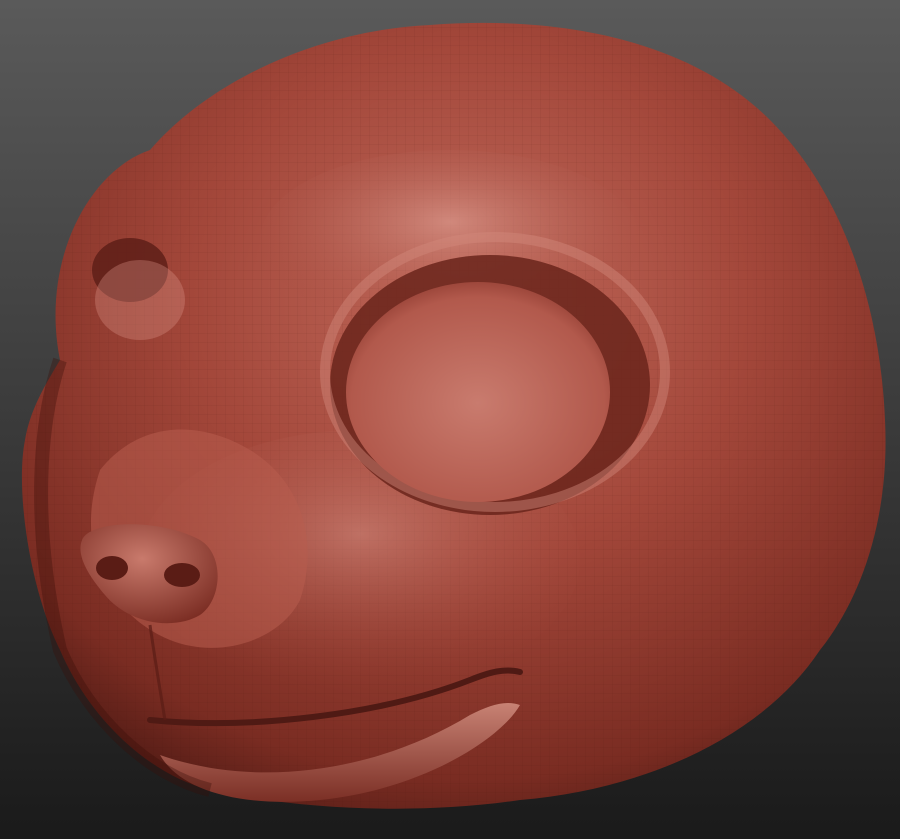  What do you see at coordinates (478, 392) in the screenshot?
I see `eye-ball` at bounding box center [478, 392].